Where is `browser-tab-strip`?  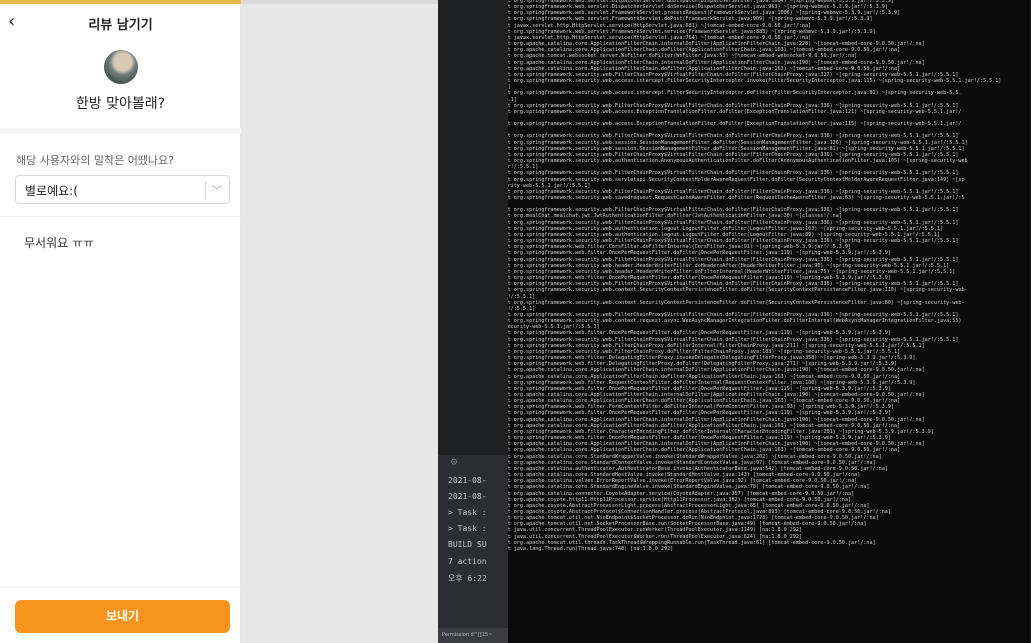 browser-tab-strip is located at coordinates (120, 2).